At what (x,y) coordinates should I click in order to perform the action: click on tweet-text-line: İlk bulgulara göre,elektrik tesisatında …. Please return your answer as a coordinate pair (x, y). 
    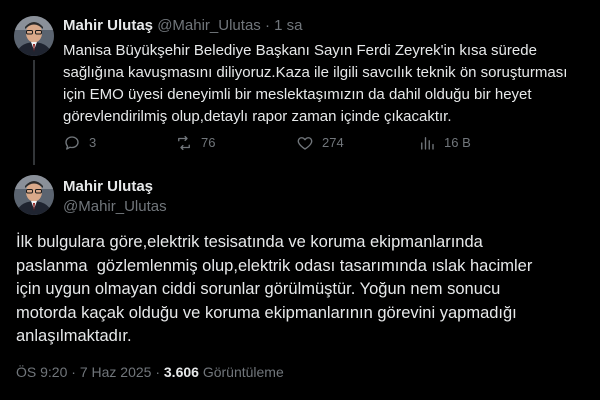
    Looking at the image, I should click on (249, 242).